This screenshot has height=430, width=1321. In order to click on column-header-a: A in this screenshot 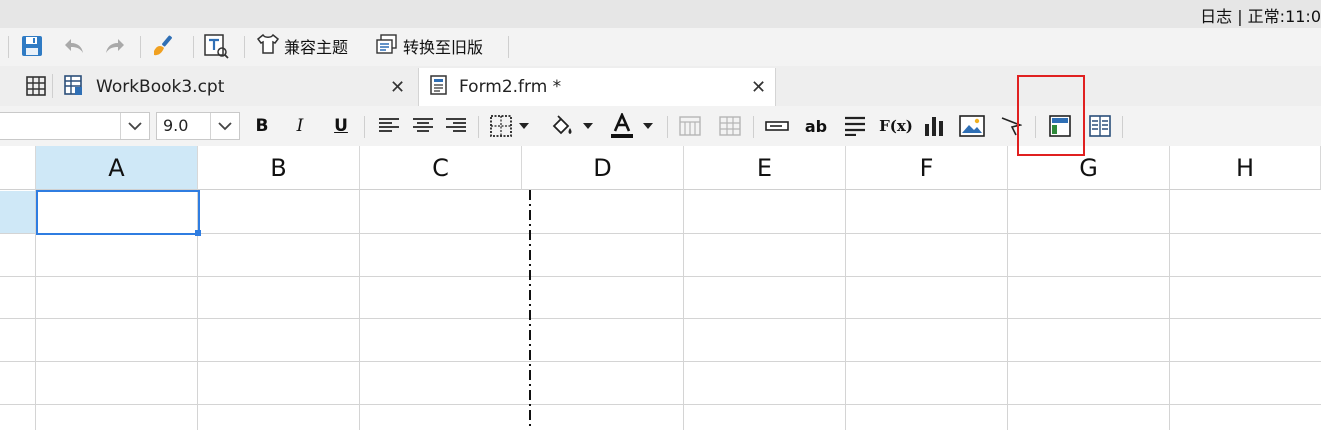, I will do `click(117, 168)`.